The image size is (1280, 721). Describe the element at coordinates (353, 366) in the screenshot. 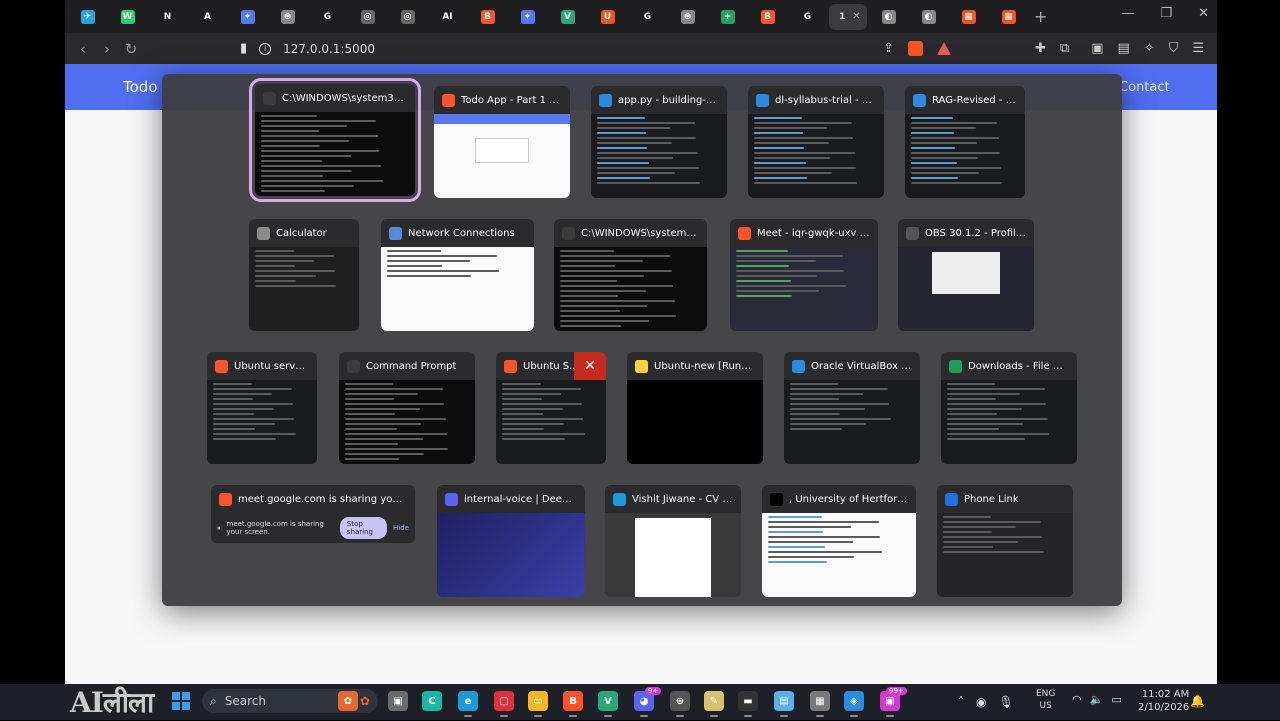

I see `terminal-icon` at that location.